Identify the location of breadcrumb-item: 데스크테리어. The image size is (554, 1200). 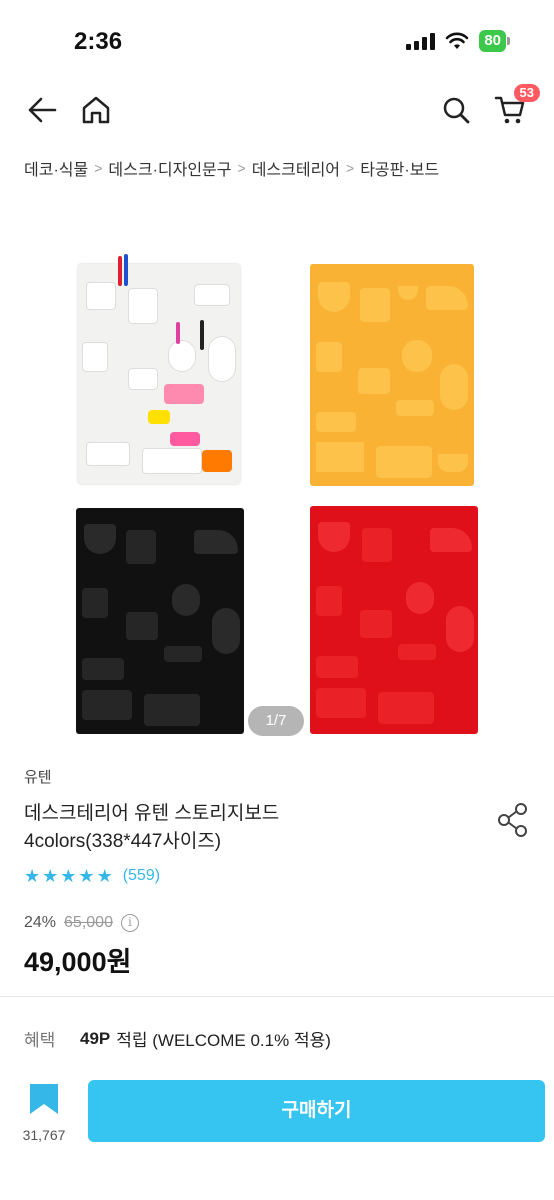
(296, 168).